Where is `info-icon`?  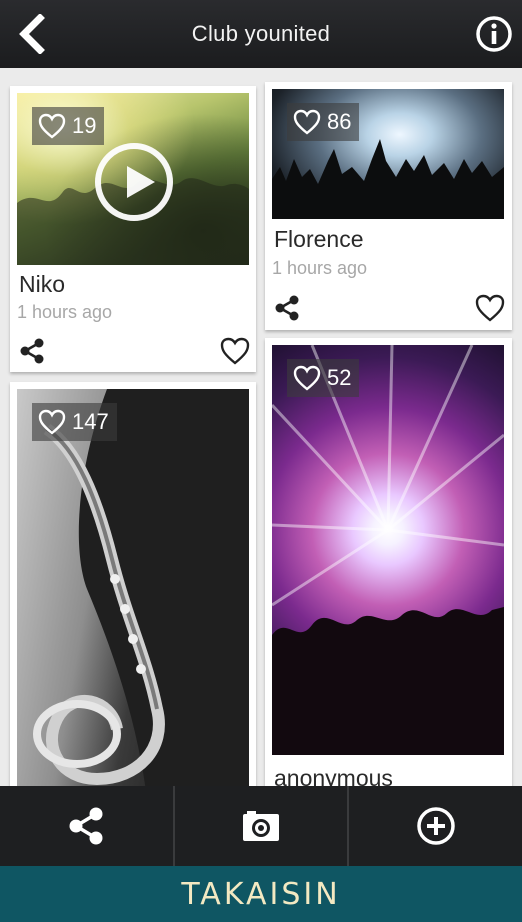
info-icon is located at coordinates (494, 34).